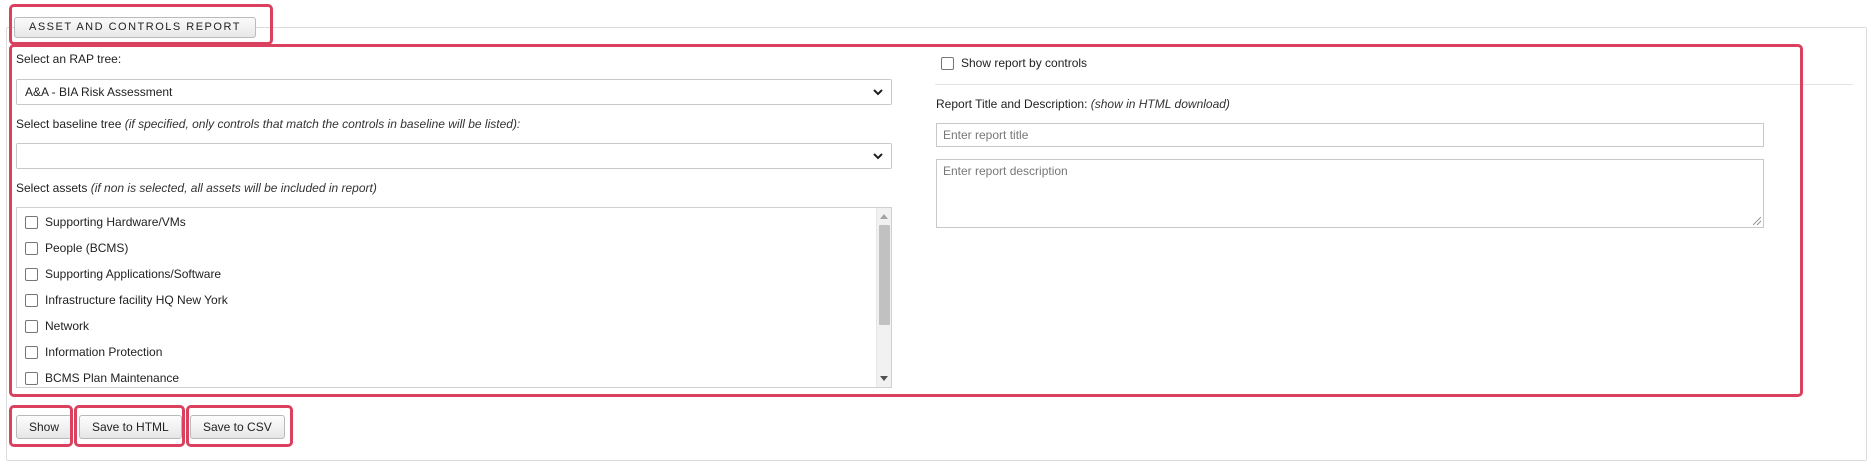  Describe the element at coordinates (44, 427) in the screenshot. I see `show-button: Show` at that location.